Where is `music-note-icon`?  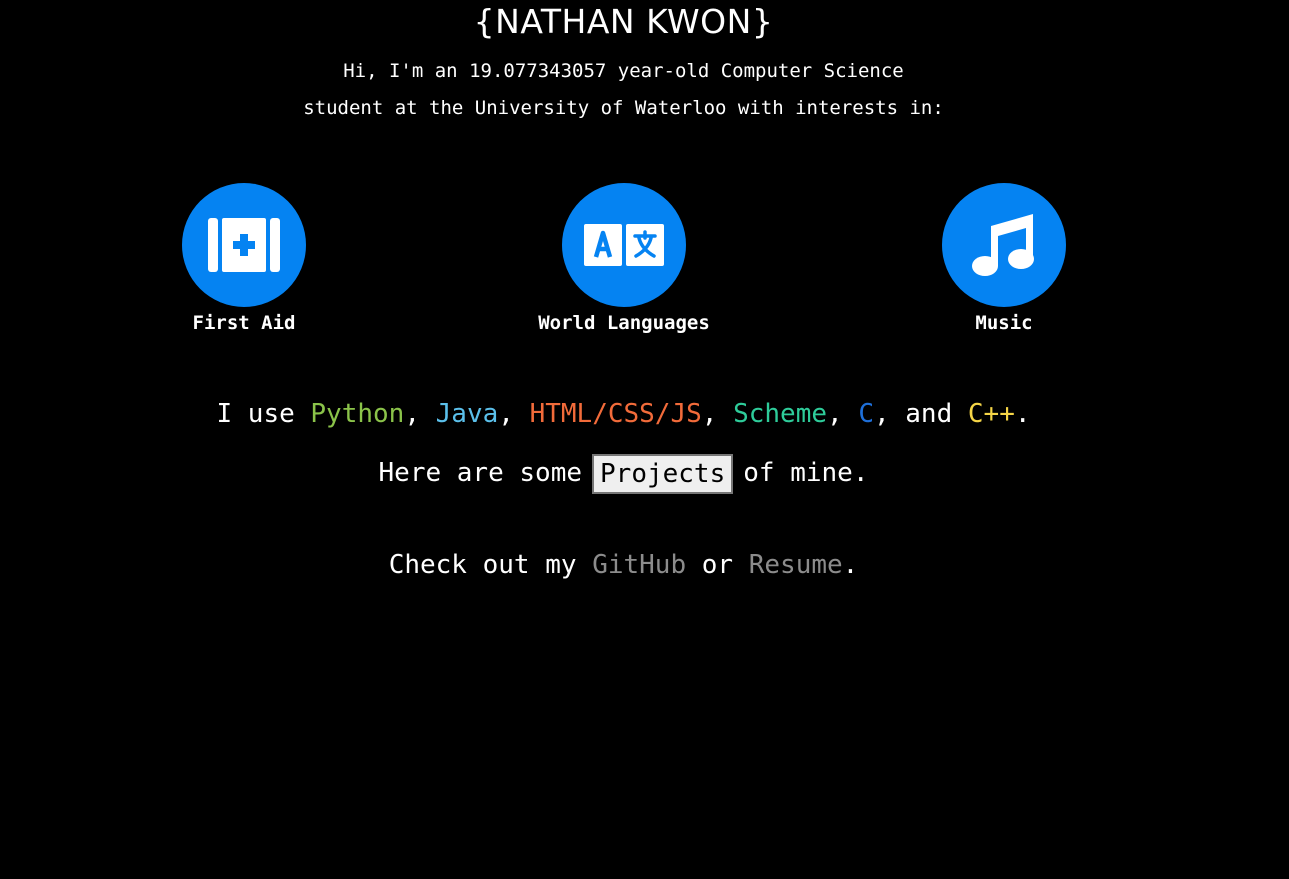
music-note-icon is located at coordinates (1004, 245).